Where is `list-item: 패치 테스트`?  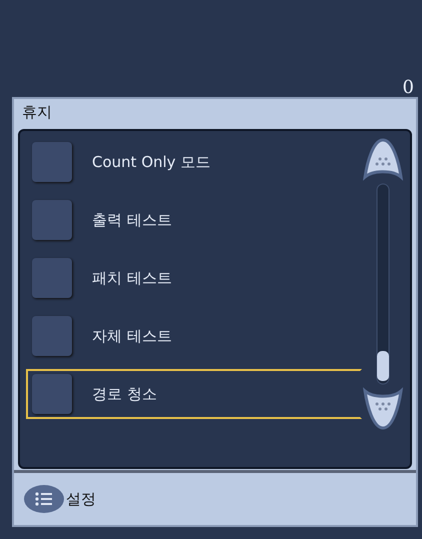
list-item: 패치 테스트 is located at coordinates (194, 278).